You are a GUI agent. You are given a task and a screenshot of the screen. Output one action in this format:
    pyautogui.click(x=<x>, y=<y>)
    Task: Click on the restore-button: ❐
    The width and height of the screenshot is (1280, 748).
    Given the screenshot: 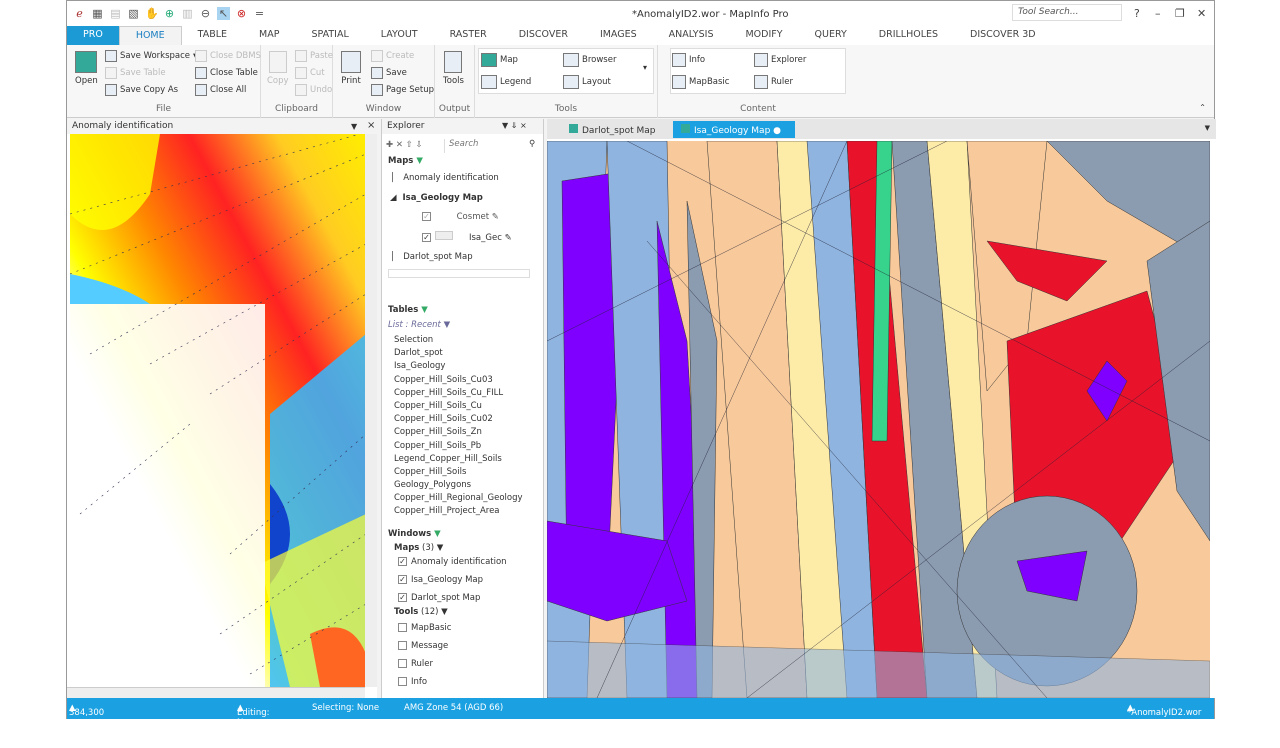 What is the action you would take?
    pyautogui.click(x=1180, y=13)
    